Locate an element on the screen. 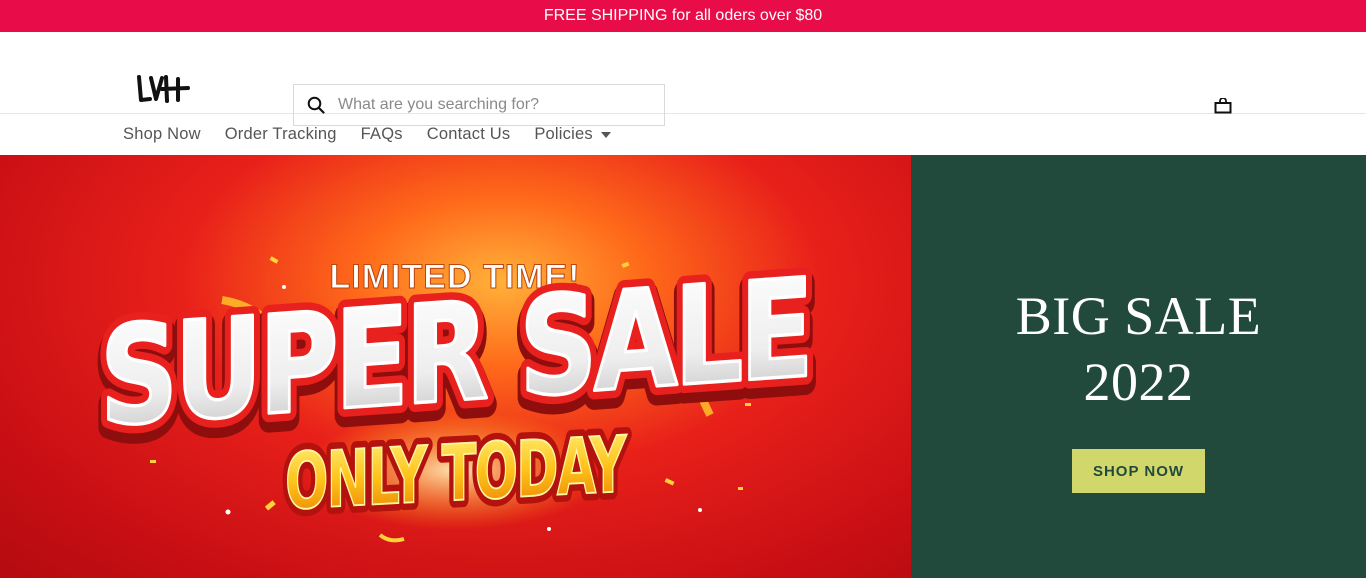 This screenshot has width=1366, height=578. banner-line-only-today: ONLY TODAY is located at coordinates (456, 474).